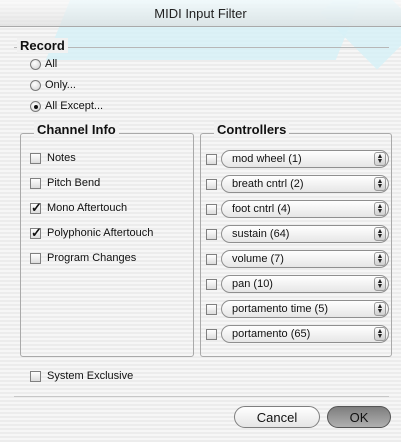 This screenshot has height=442, width=401. Describe the element at coordinates (35, 106) in the screenshot. I see `radio-button-selected` at that location.